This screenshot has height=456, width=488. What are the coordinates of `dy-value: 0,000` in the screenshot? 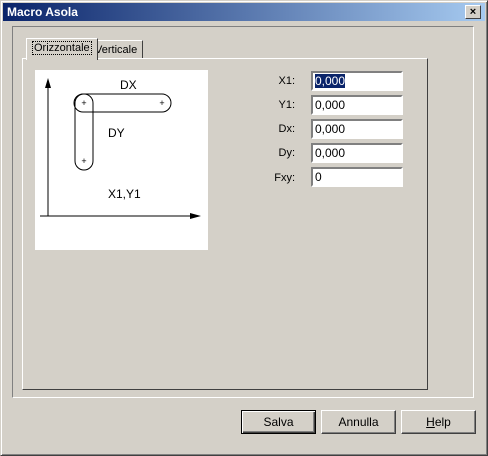 It's located at (330, 153).